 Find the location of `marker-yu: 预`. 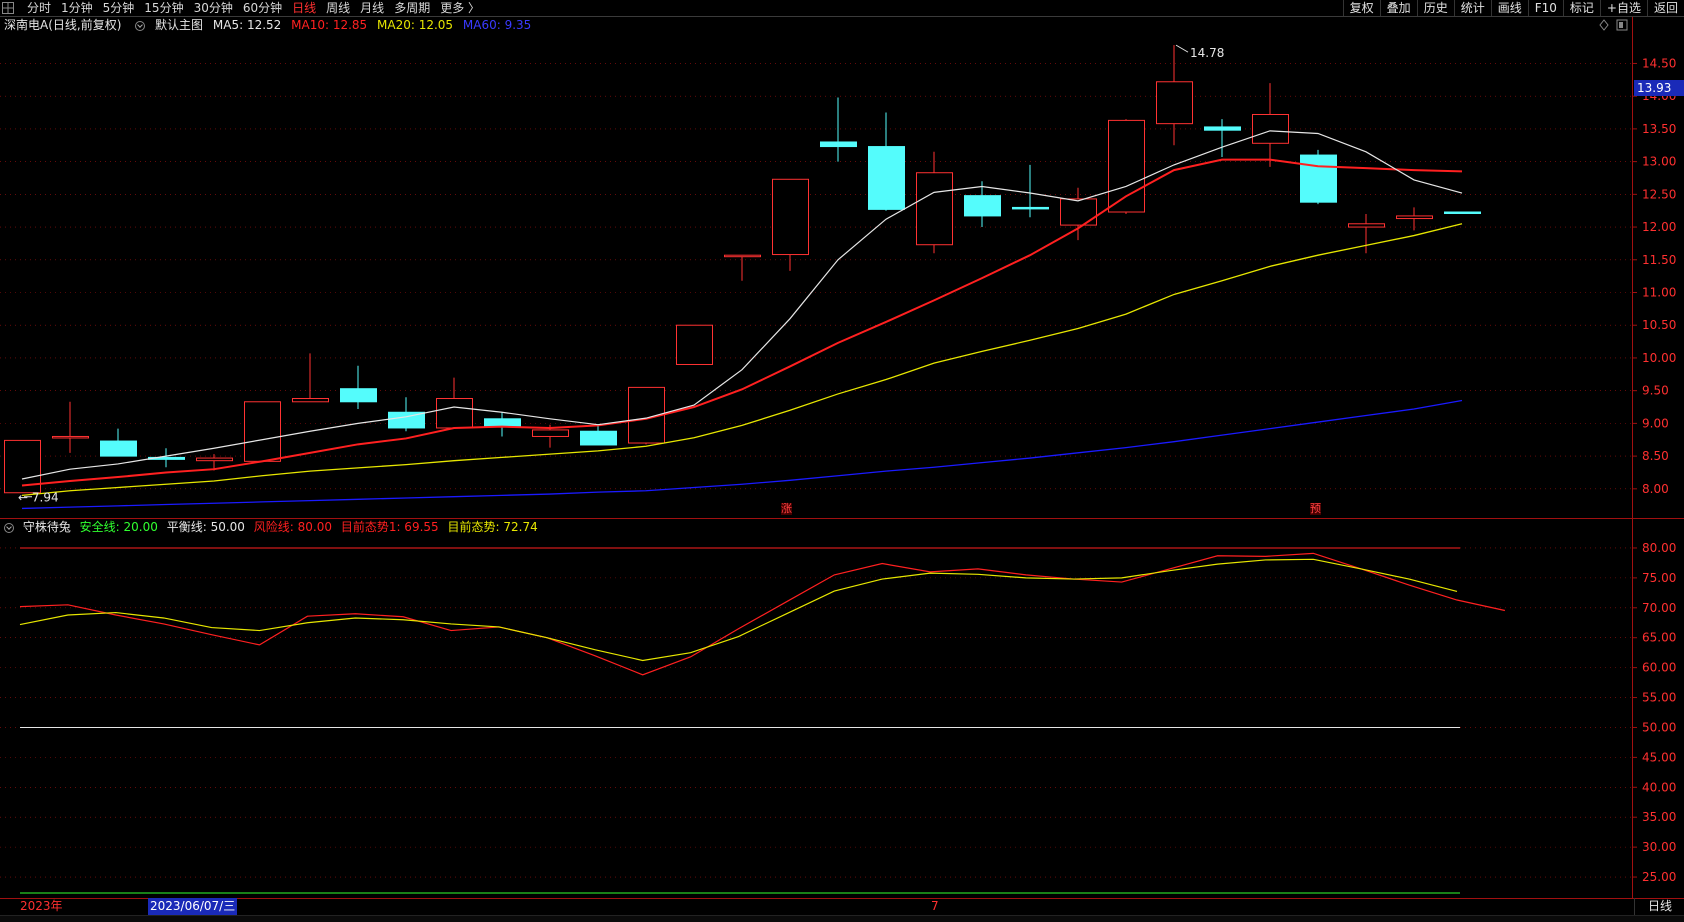

marker-yu: 预 is located at coordinates (1315, 509).